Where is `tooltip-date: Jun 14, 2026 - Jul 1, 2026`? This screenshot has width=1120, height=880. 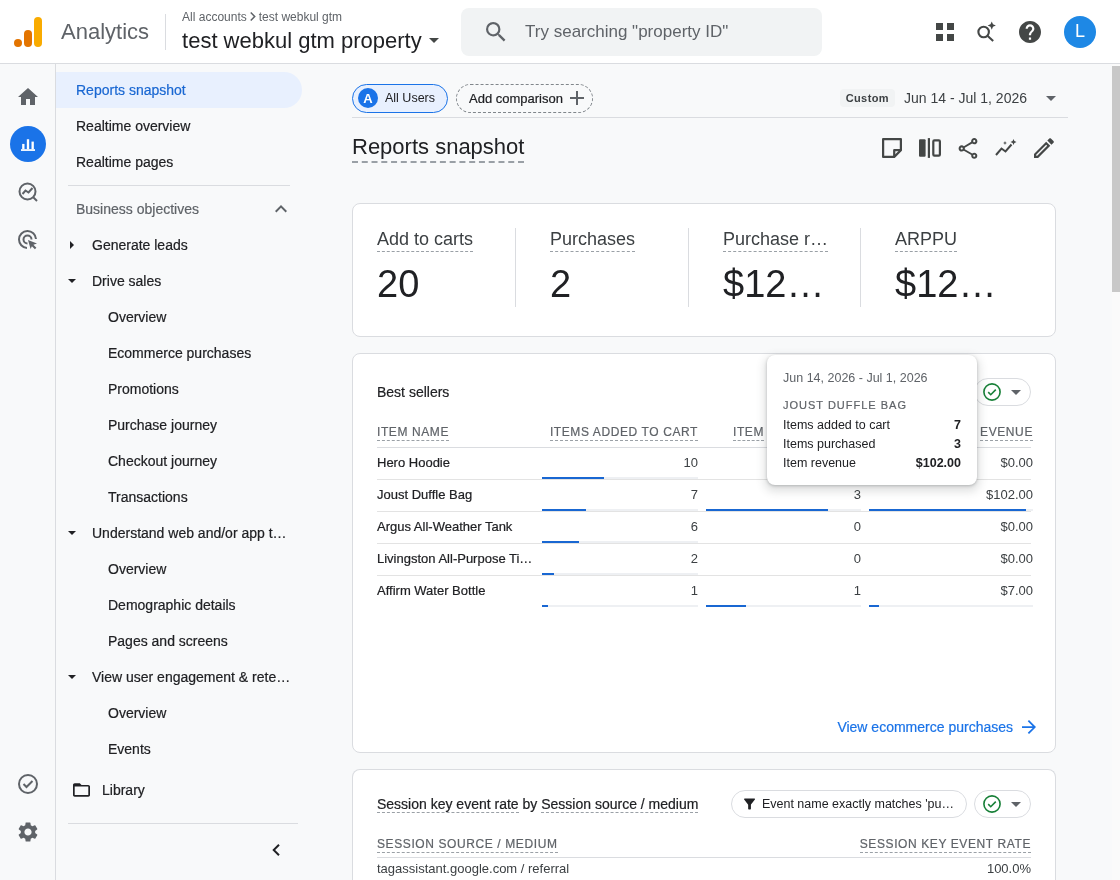 tooltip-date: Jun 14, 2026 - Jul 1, 2026 is located at coordinates (856, 378).